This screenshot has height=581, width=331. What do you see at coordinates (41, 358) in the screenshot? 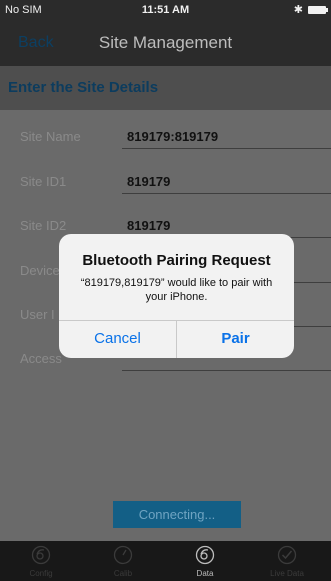
I see `access-code-label: Access` at bounding box center [41, 358].